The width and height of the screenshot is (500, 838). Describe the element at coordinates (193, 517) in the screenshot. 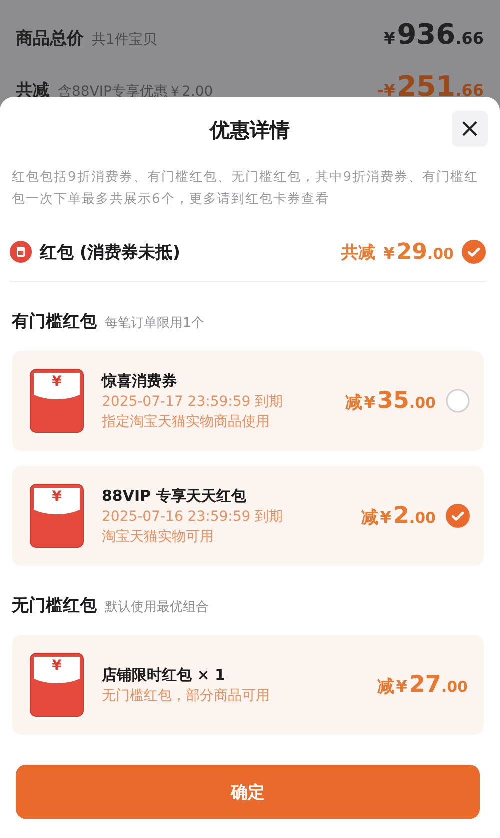

I see `coupon-detail: 2025-07-16 23:59:59 到期` at that location.